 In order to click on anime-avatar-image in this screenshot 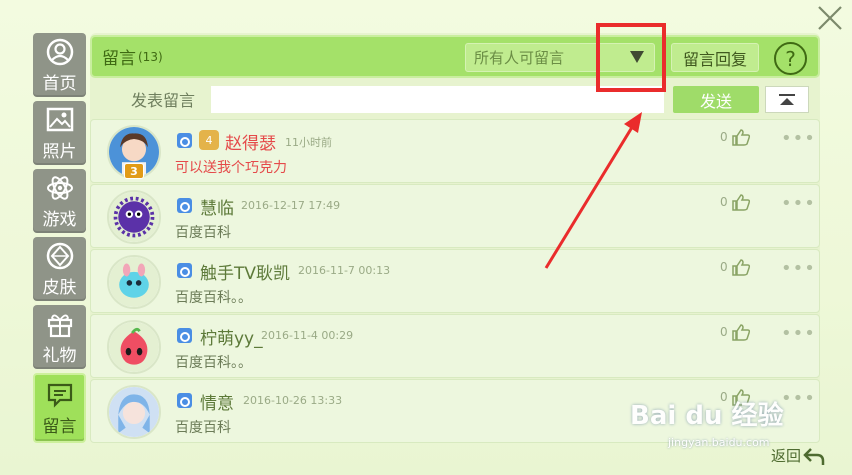, I will do `click(134, 412)`.